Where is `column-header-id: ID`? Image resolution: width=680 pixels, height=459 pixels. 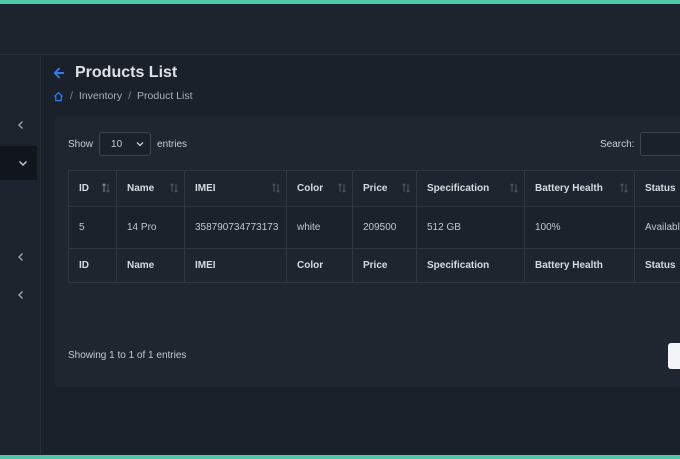
column-header-id: ID is located at coordinates (92, 188).